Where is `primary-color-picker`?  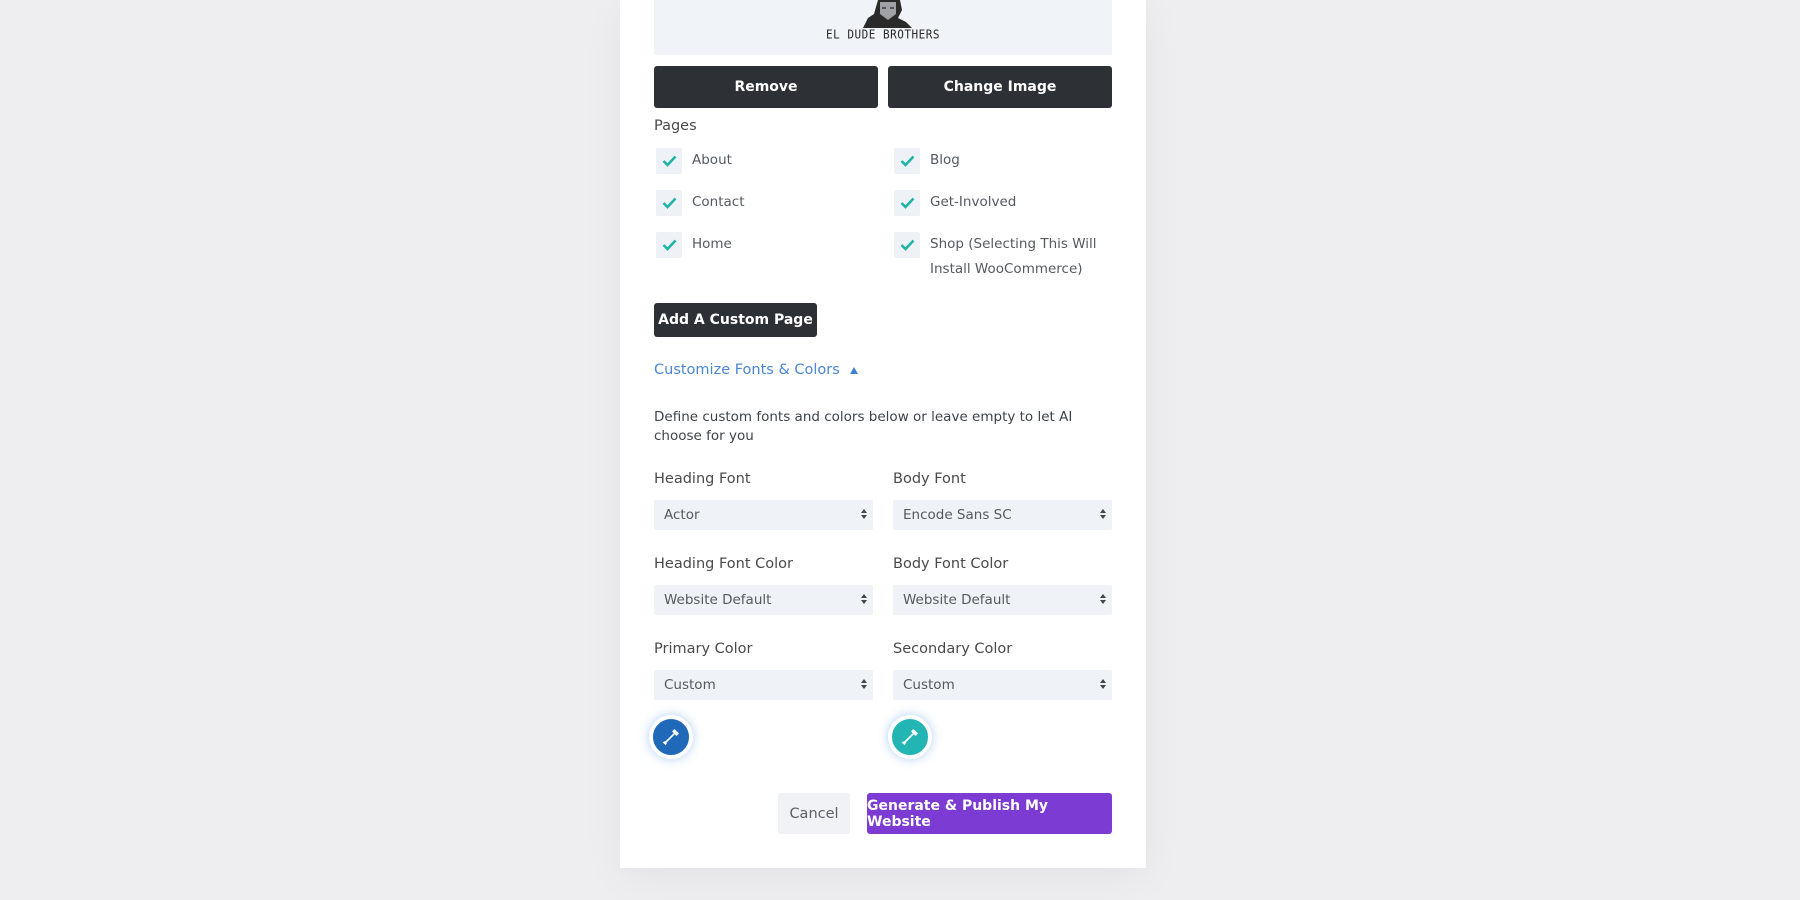 primary-color-picker is located at coordinates (671, 737).